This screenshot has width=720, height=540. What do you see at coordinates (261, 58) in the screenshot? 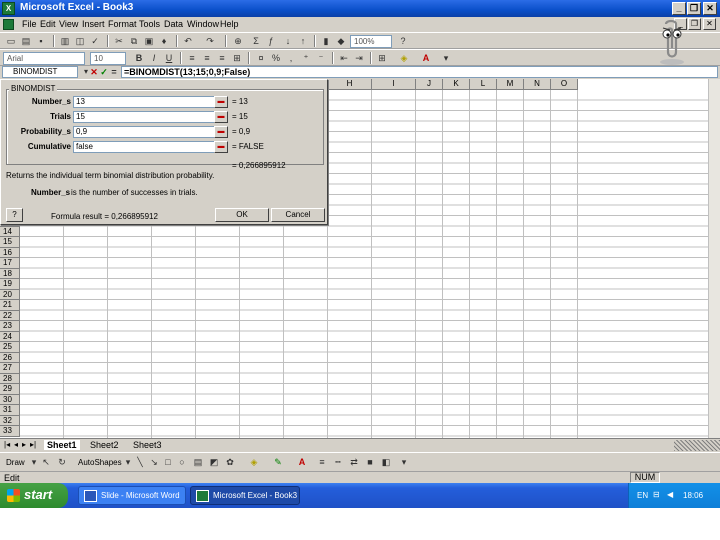
I see `currency-icon: ¤` at bounding box center [261, 58].